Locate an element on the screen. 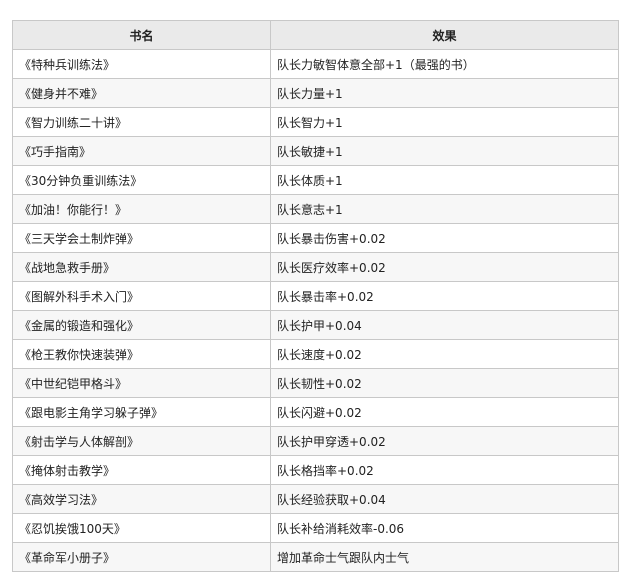  effect-cell: 队长敏捷+1 is located at coordinates (444, 151).